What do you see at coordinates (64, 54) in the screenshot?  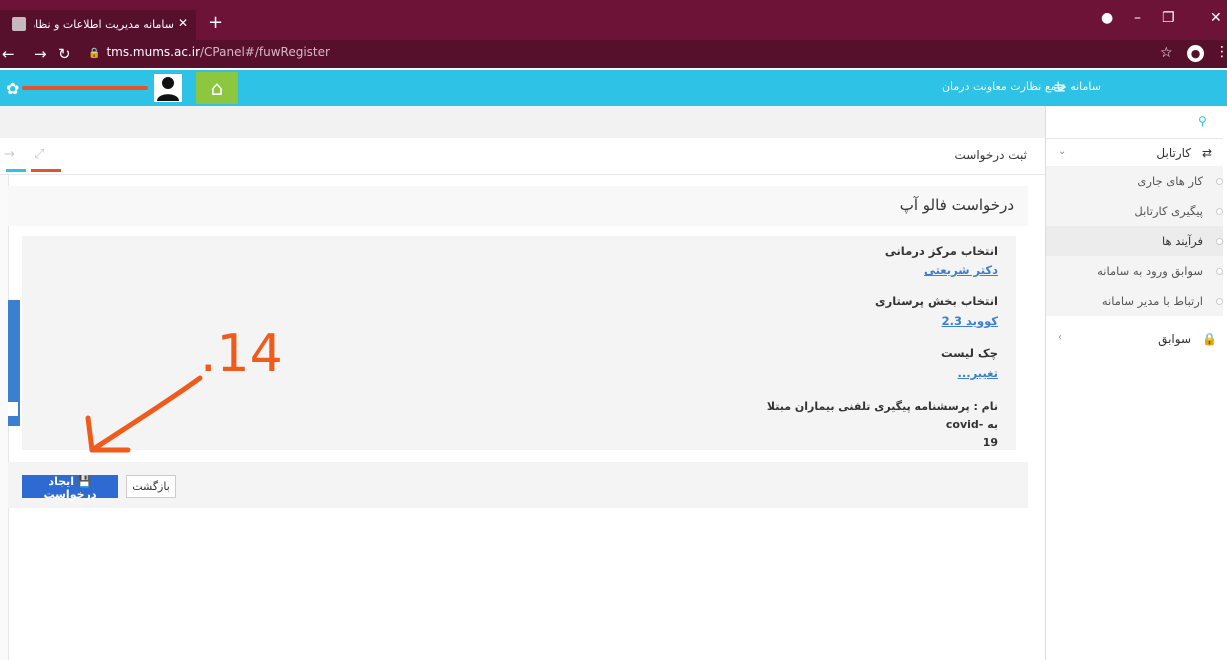 I see `reload-icon: ↻` at bounding box center [64, 54].